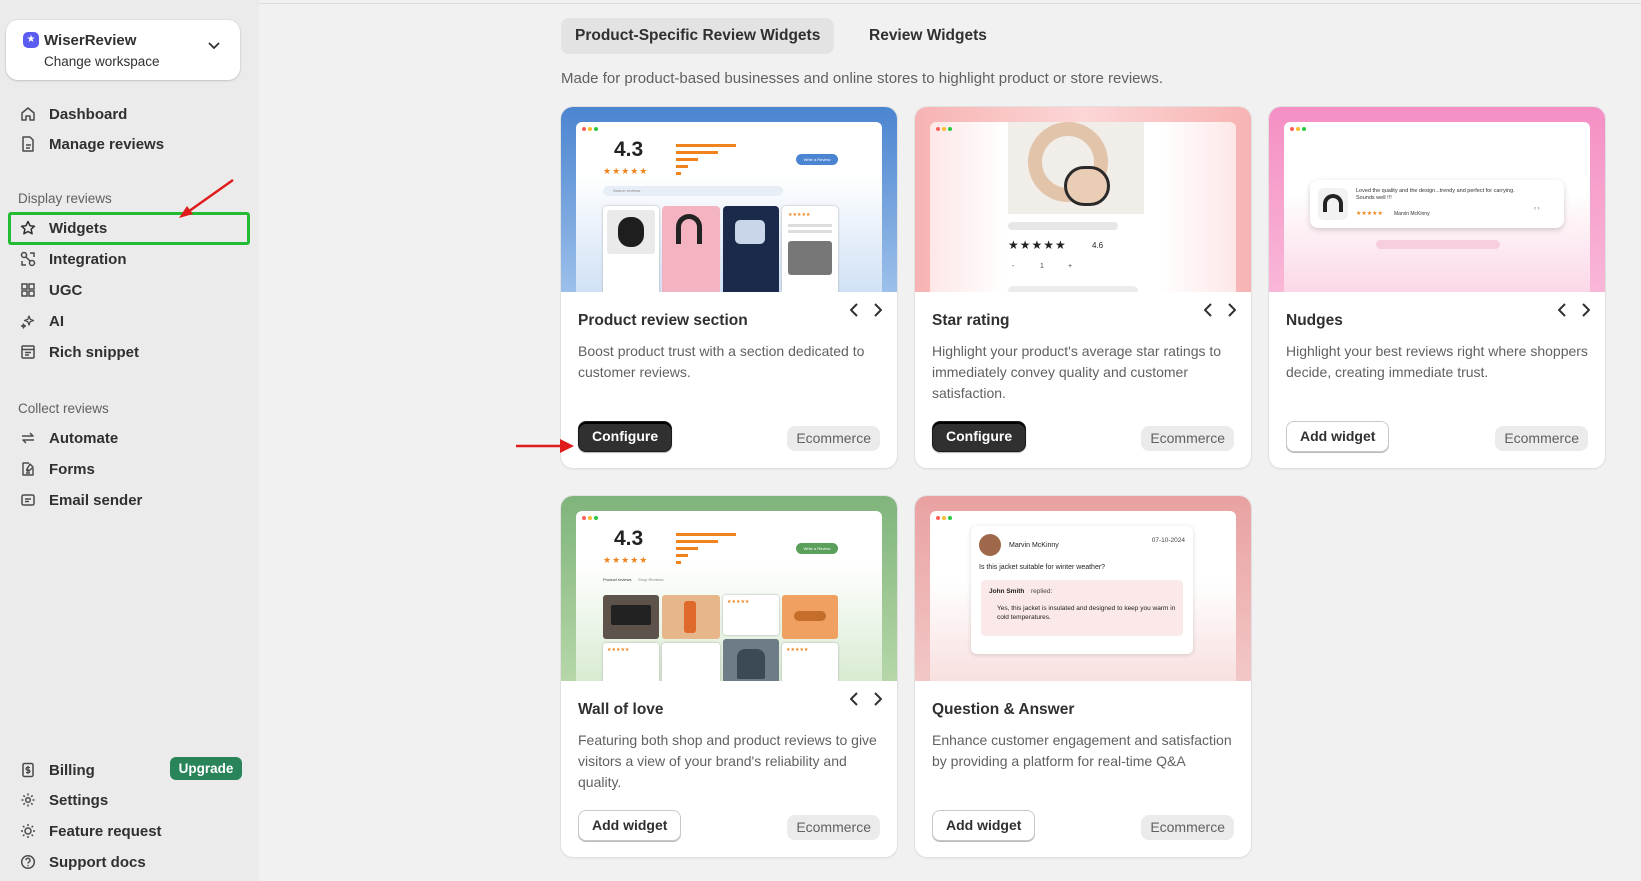  What do you see at coordinates (63, 408) in the screenshot?
I see `section-heading-collect: Collect reviews` at bounding box center [63, 408].